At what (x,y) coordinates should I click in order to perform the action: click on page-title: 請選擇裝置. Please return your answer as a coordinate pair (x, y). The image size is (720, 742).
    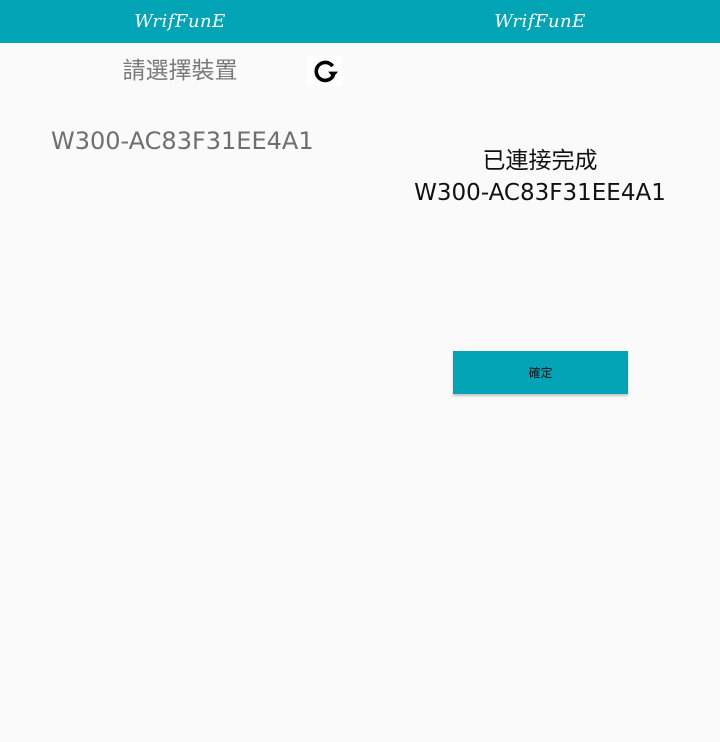
    Looking at the image, I should click on (180, 71).